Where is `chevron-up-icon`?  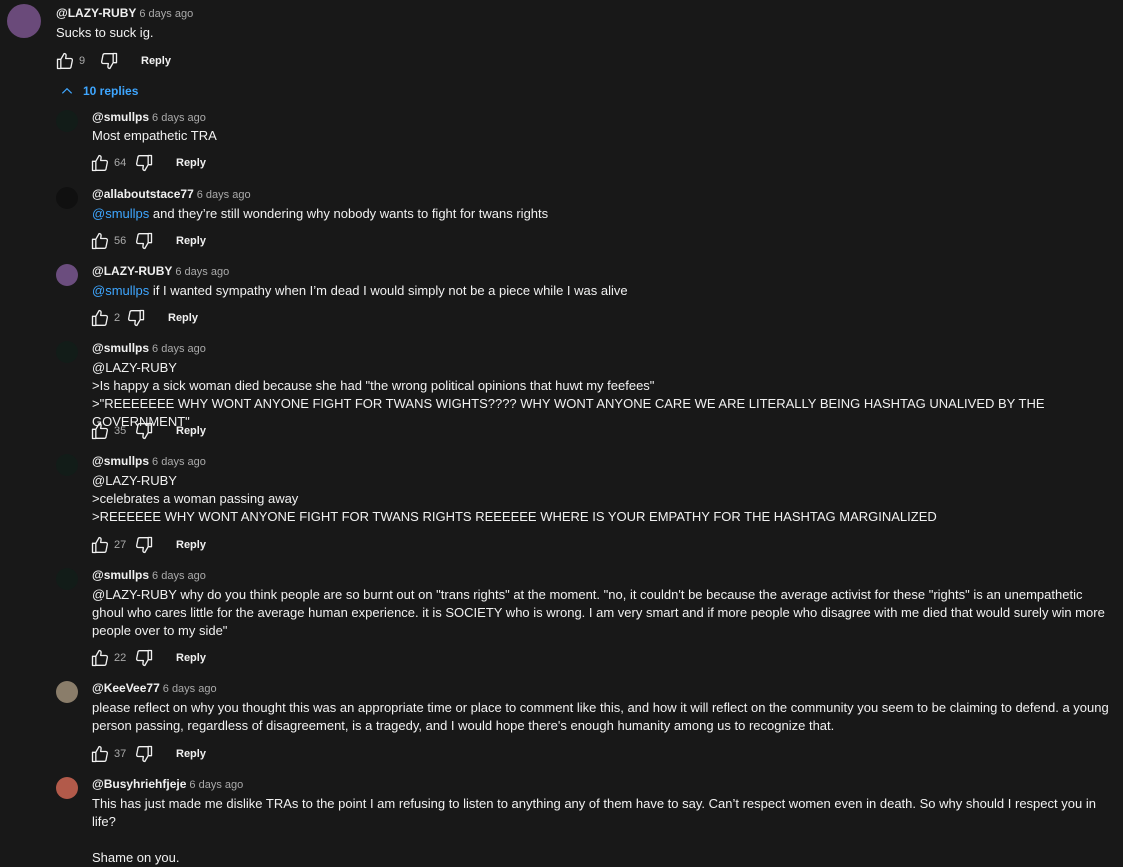 chevron-up-icon is located at coordinates (67, 90).